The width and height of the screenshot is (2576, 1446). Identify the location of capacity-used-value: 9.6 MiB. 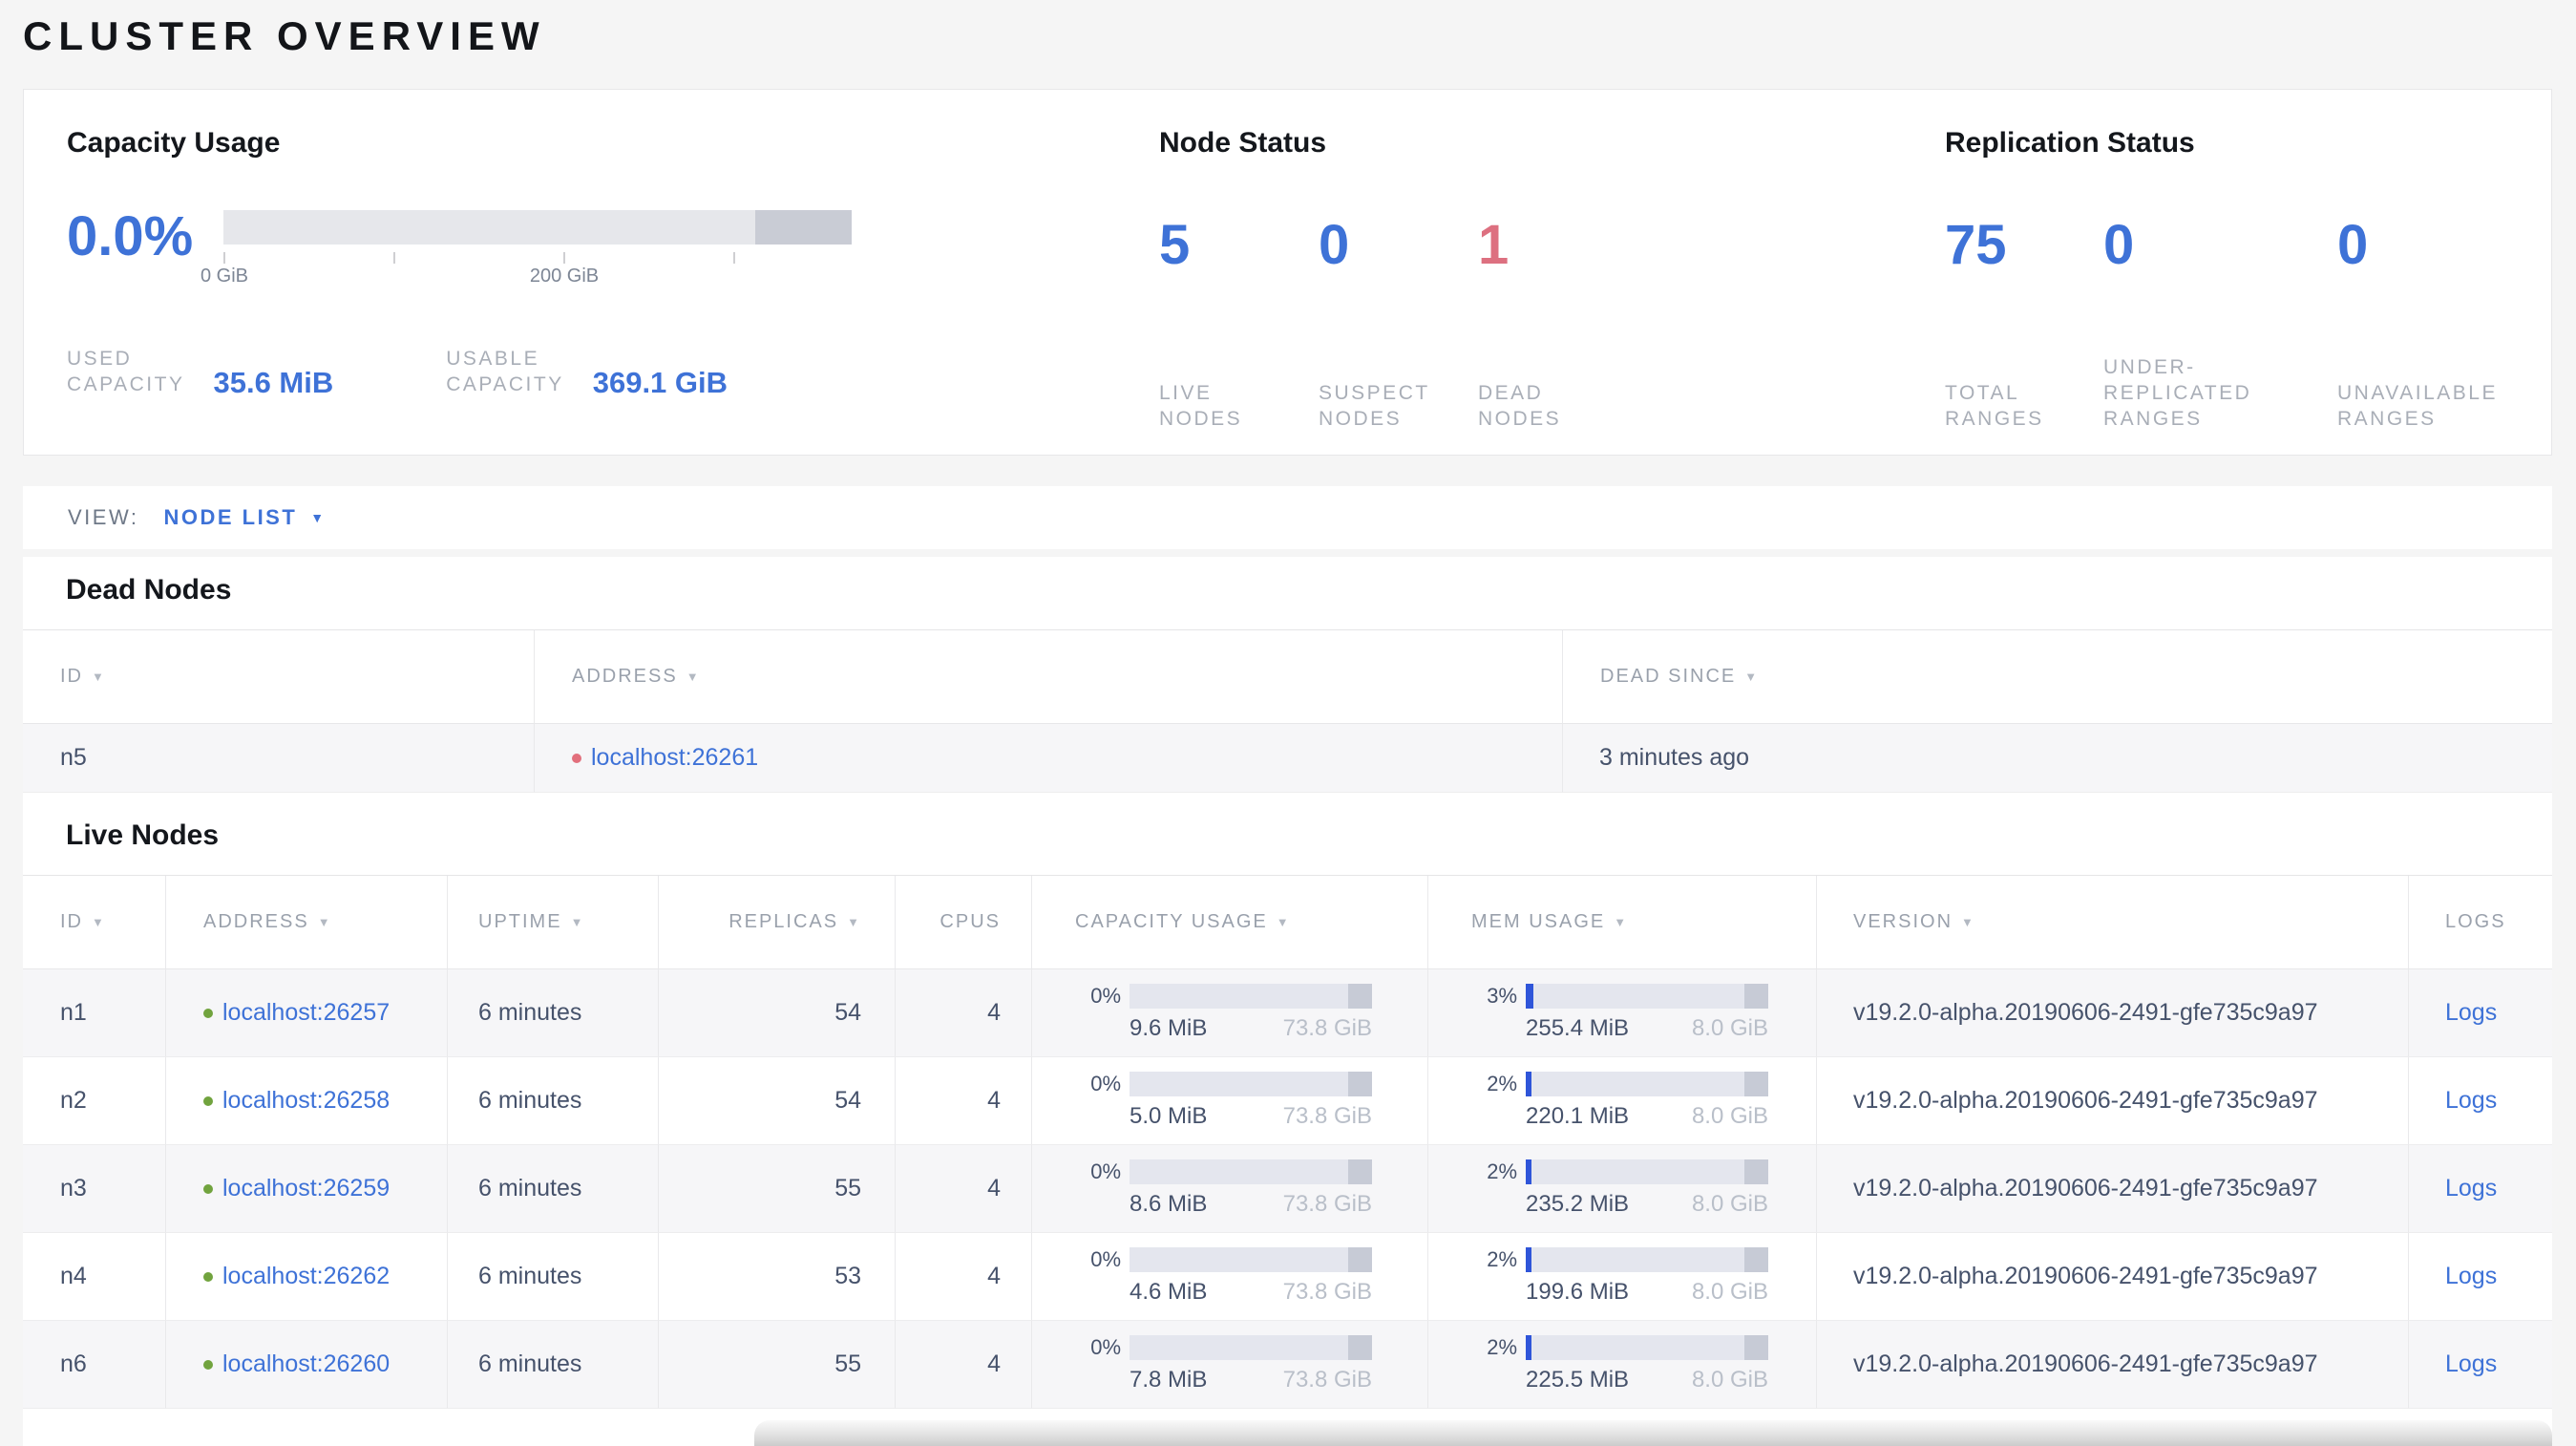
(1169, 1028).